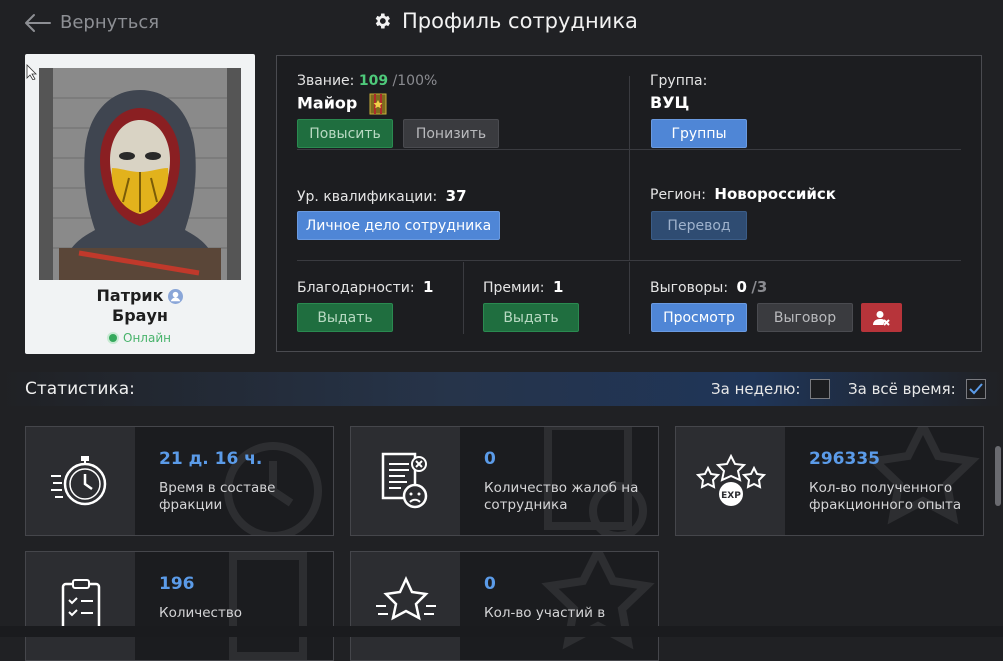 The height and width of the screenshot is (661, 1003). What do you see at coordinates (902, 389) in the screenshot?
I see `all-time-filter-label: За всё время:` at bounding box center [902, 389].